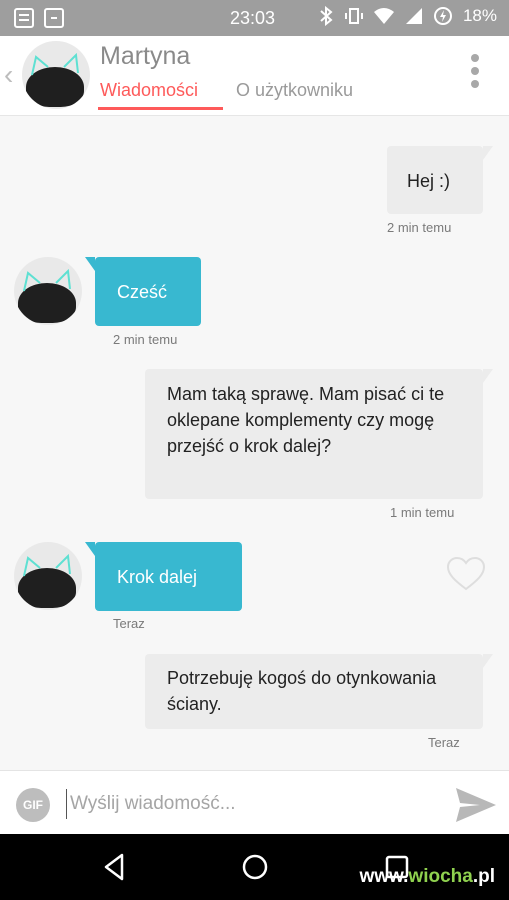 The width and height of the screenshot is (509, 900). I want to click on composer: GIF, so click(254, 802).